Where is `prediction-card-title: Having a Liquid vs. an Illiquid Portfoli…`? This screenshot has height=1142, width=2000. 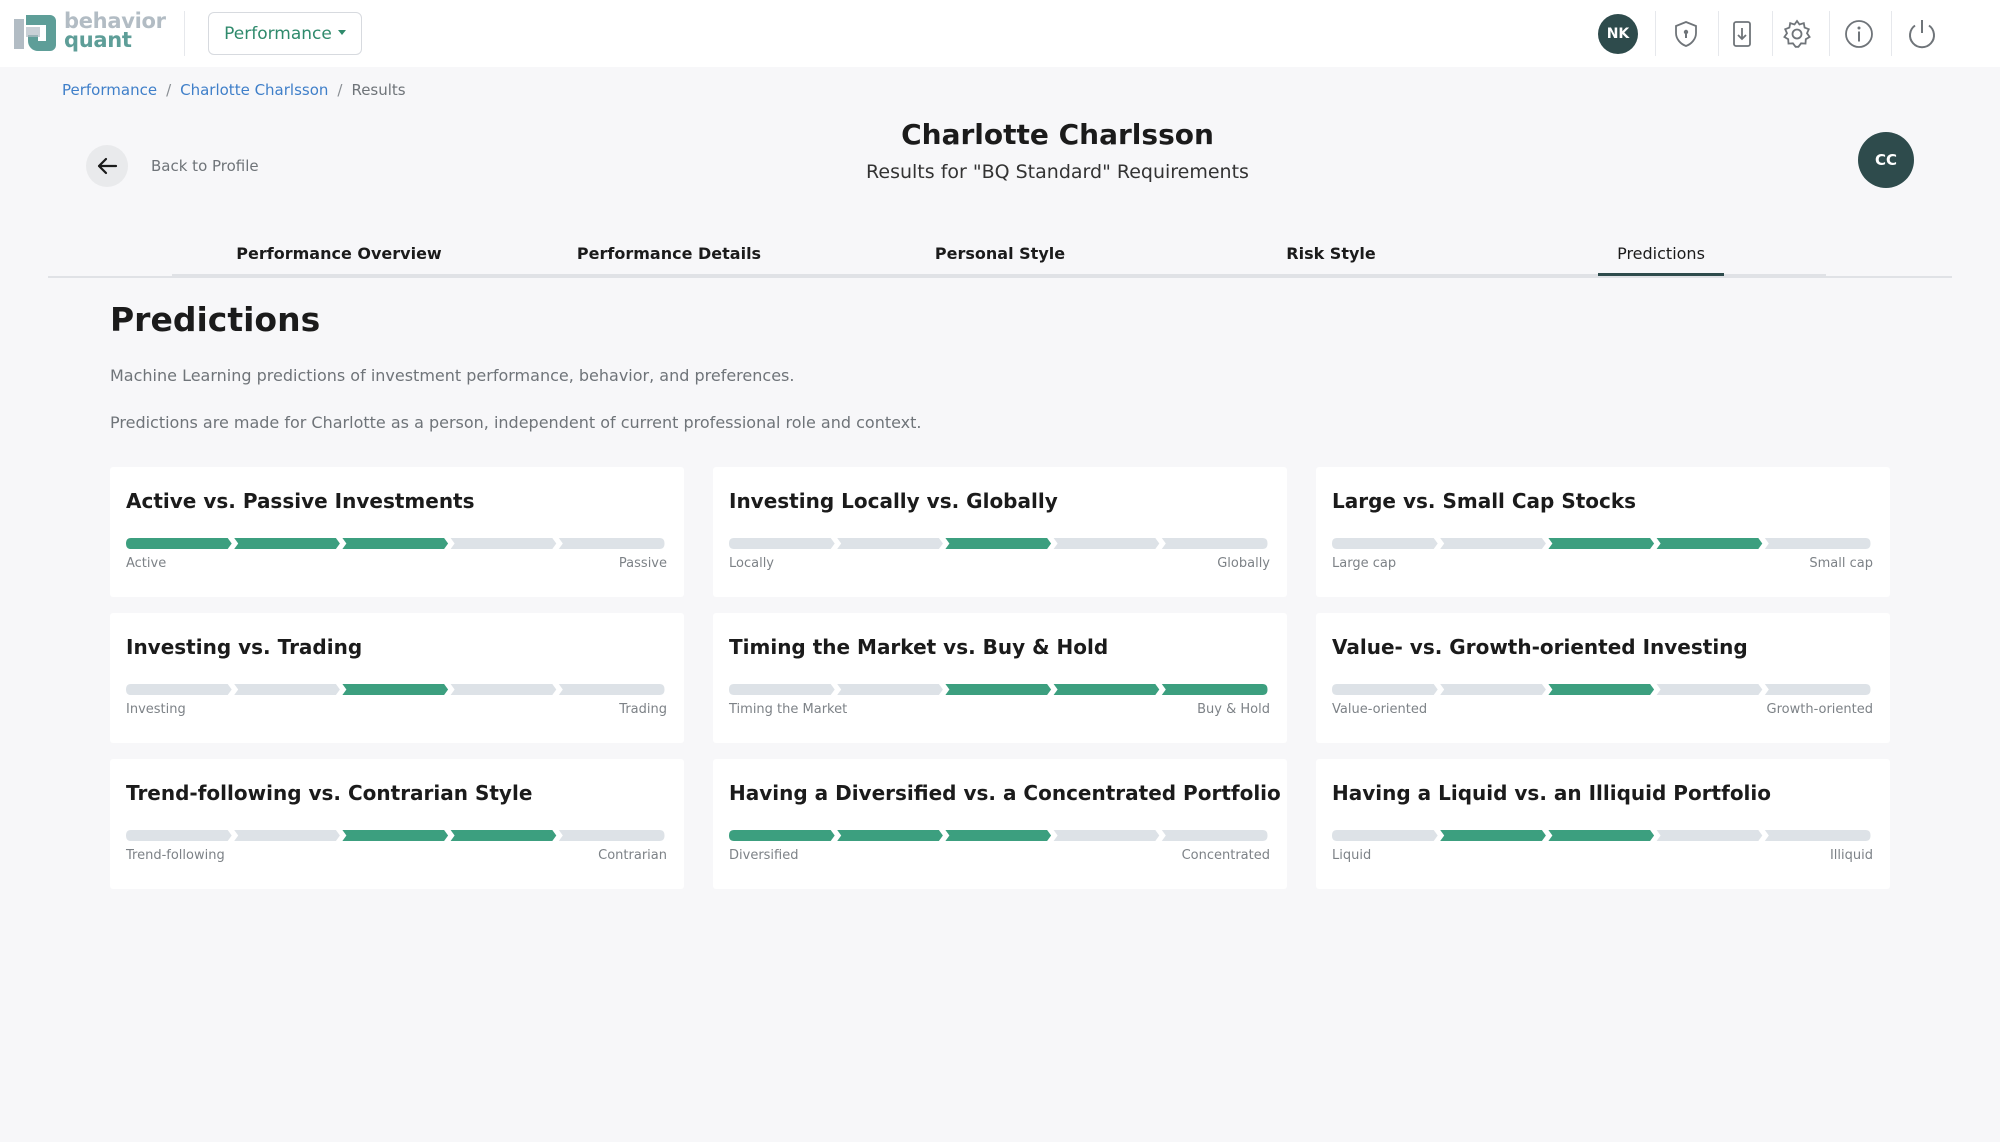 prediction-card-title: Having a Liquid vs. an Illiquid Portfoli… is located at coordinates (1552, 793).